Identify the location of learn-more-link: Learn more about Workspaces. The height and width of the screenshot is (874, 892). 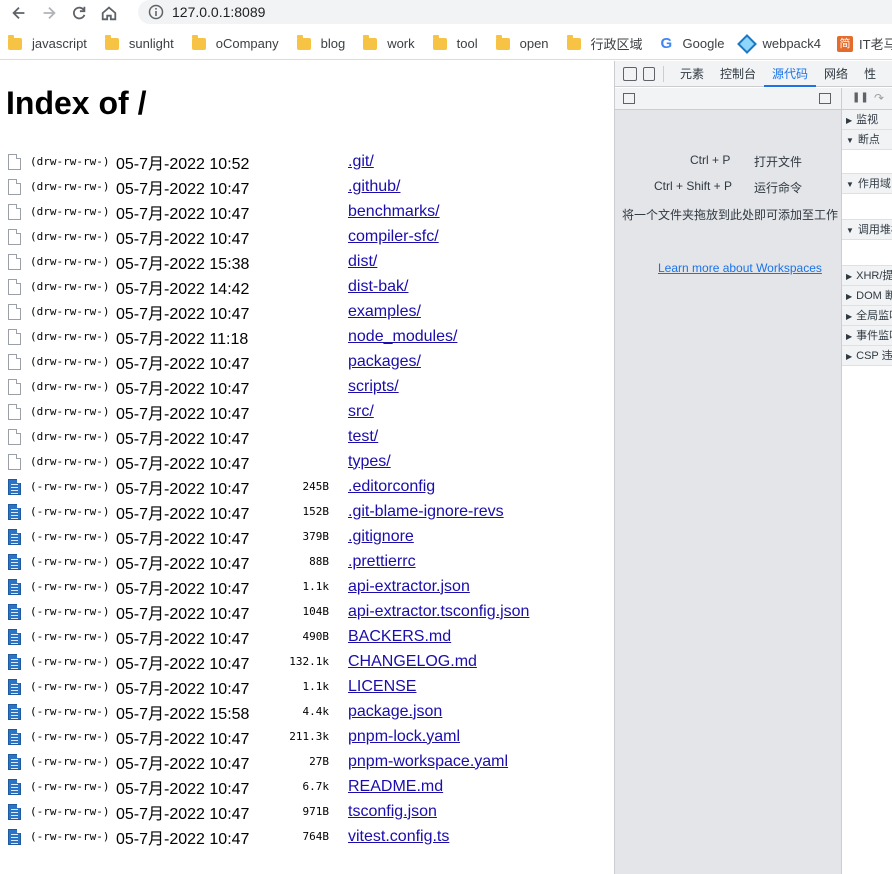
(740, 268).